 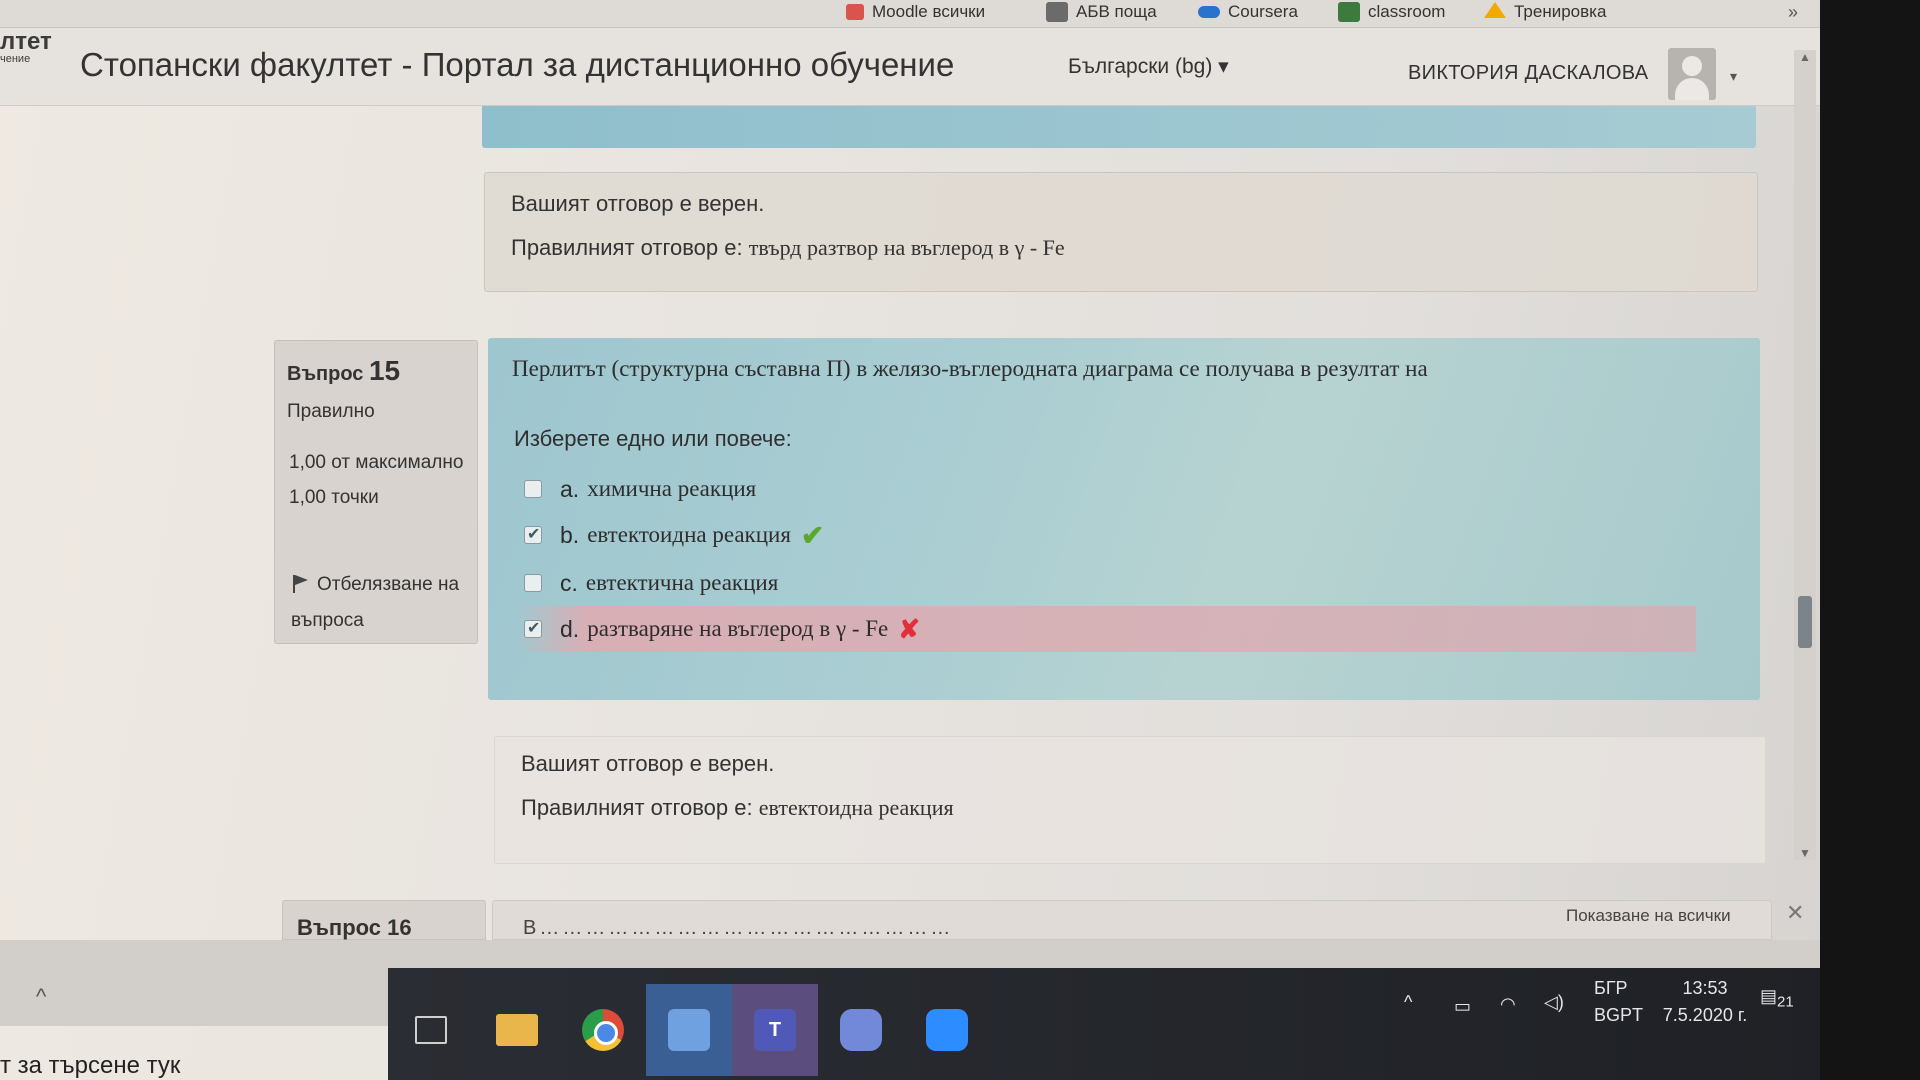 I want to click on language-indicator: БГР BGPT, so click(x=1618, y=1029).